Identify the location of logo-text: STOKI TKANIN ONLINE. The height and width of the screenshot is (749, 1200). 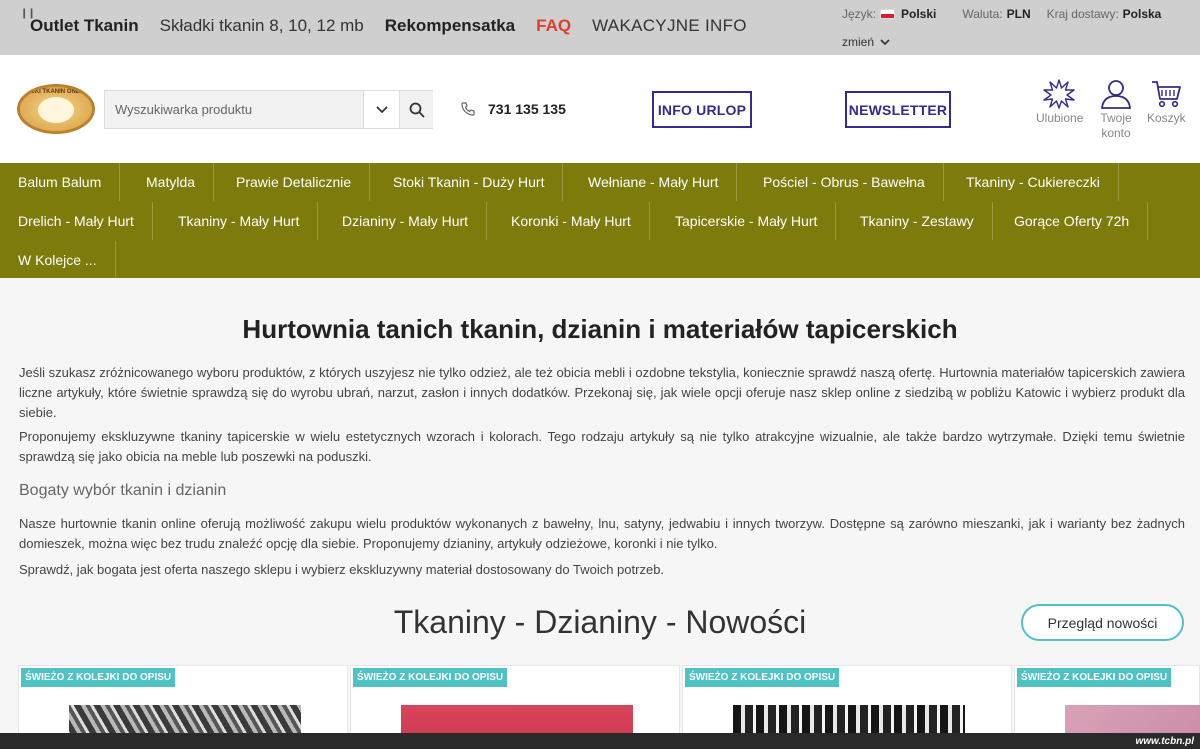
(56, 92).